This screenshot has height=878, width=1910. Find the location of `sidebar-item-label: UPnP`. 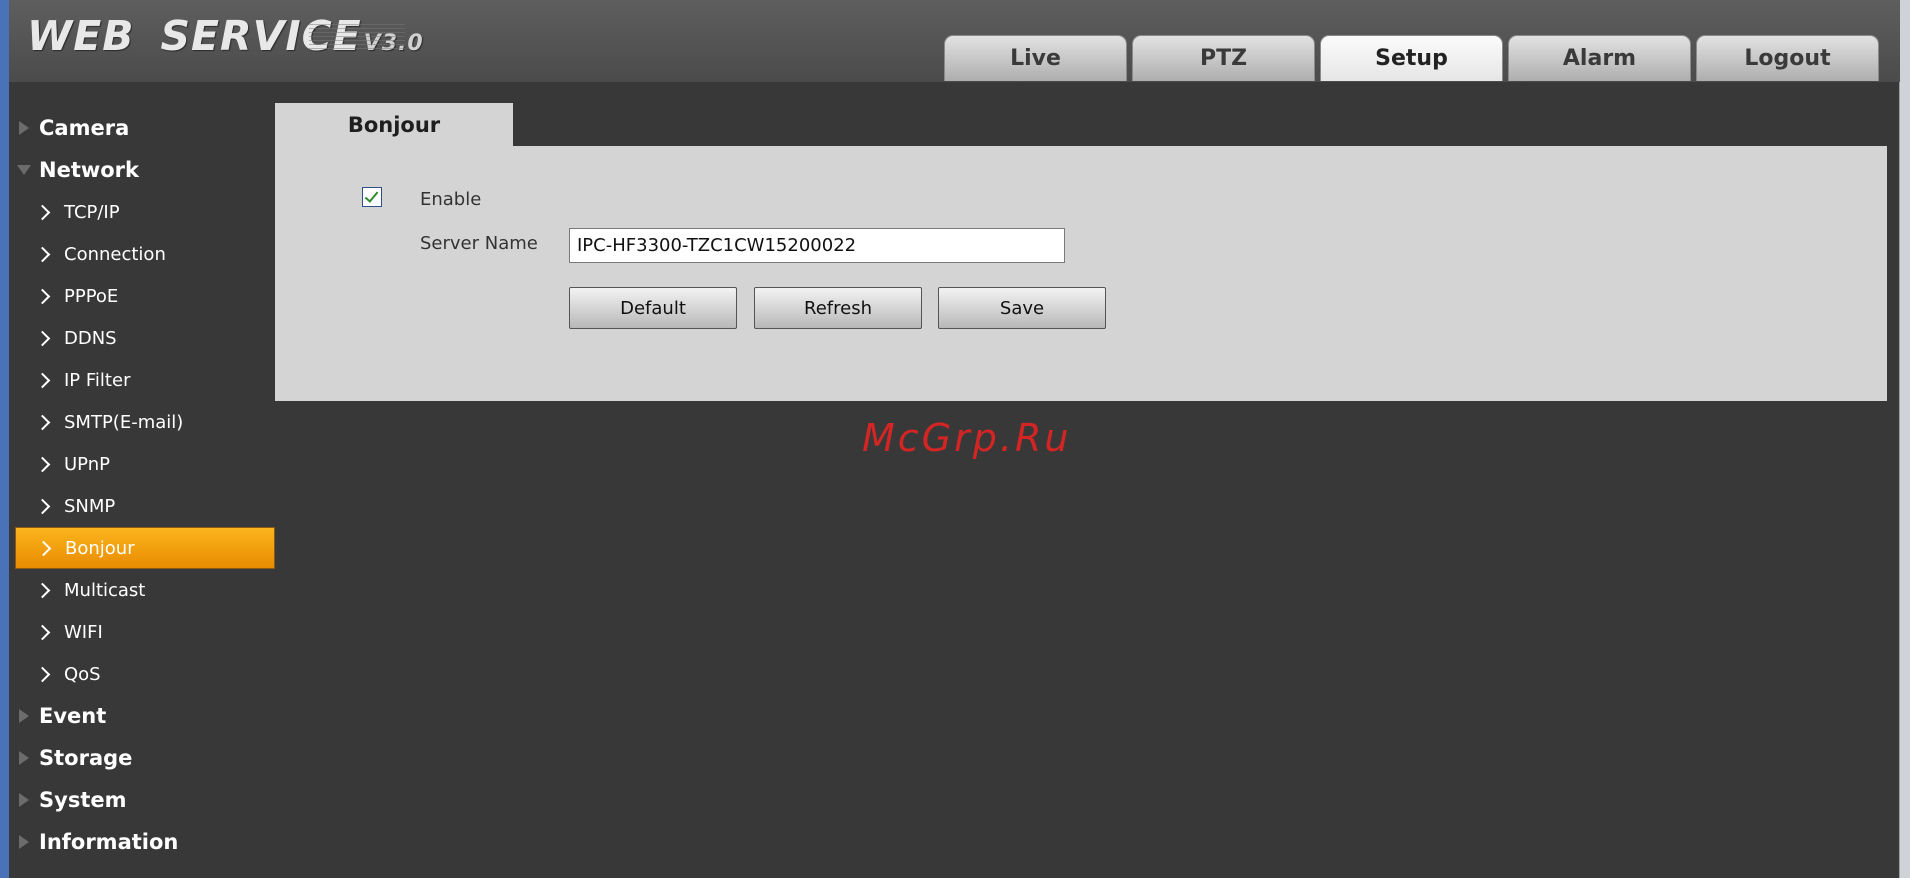

sidebar-item-label: UPnP is located at coordinates (87, 464).